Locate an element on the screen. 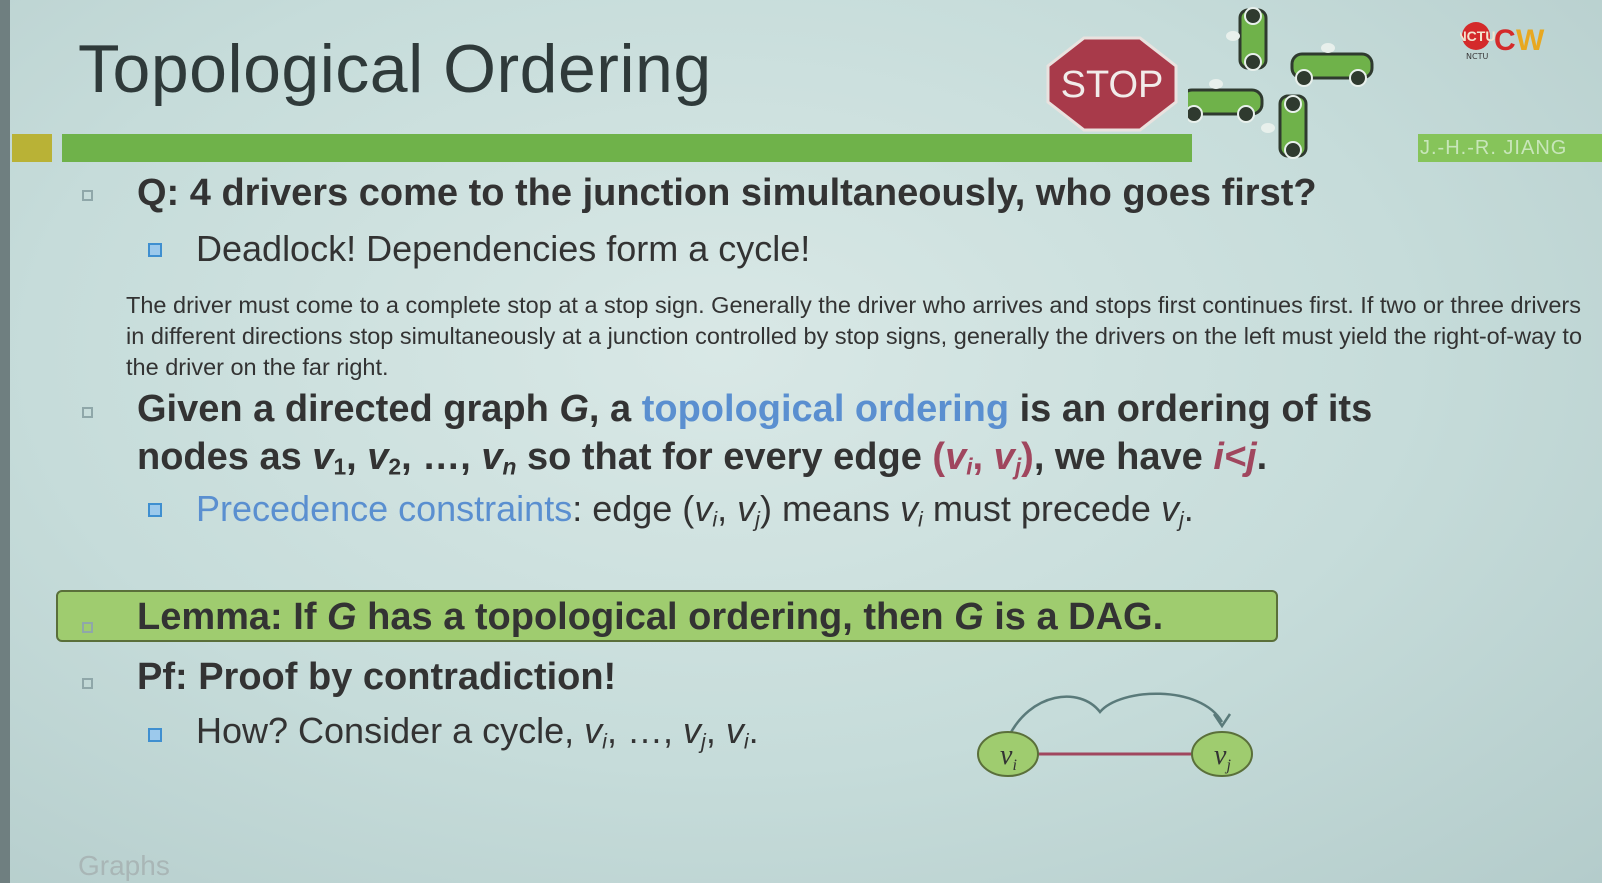 The image size is (1602, 883). definition-text: nodes as is located at coordinates (225, 457).